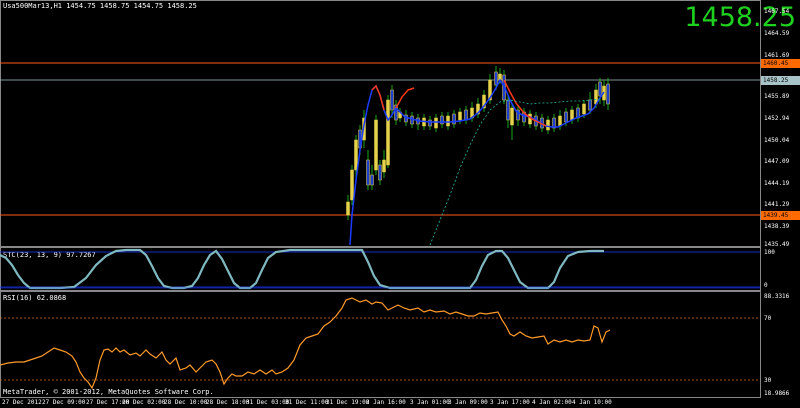 The height and width of the screenshot is (408, 800). What do you see at coordinates (552, 402) in the screenshot?
I see `time-axis-label: 4 Jan 02:00` at bounding box center [552, 402].